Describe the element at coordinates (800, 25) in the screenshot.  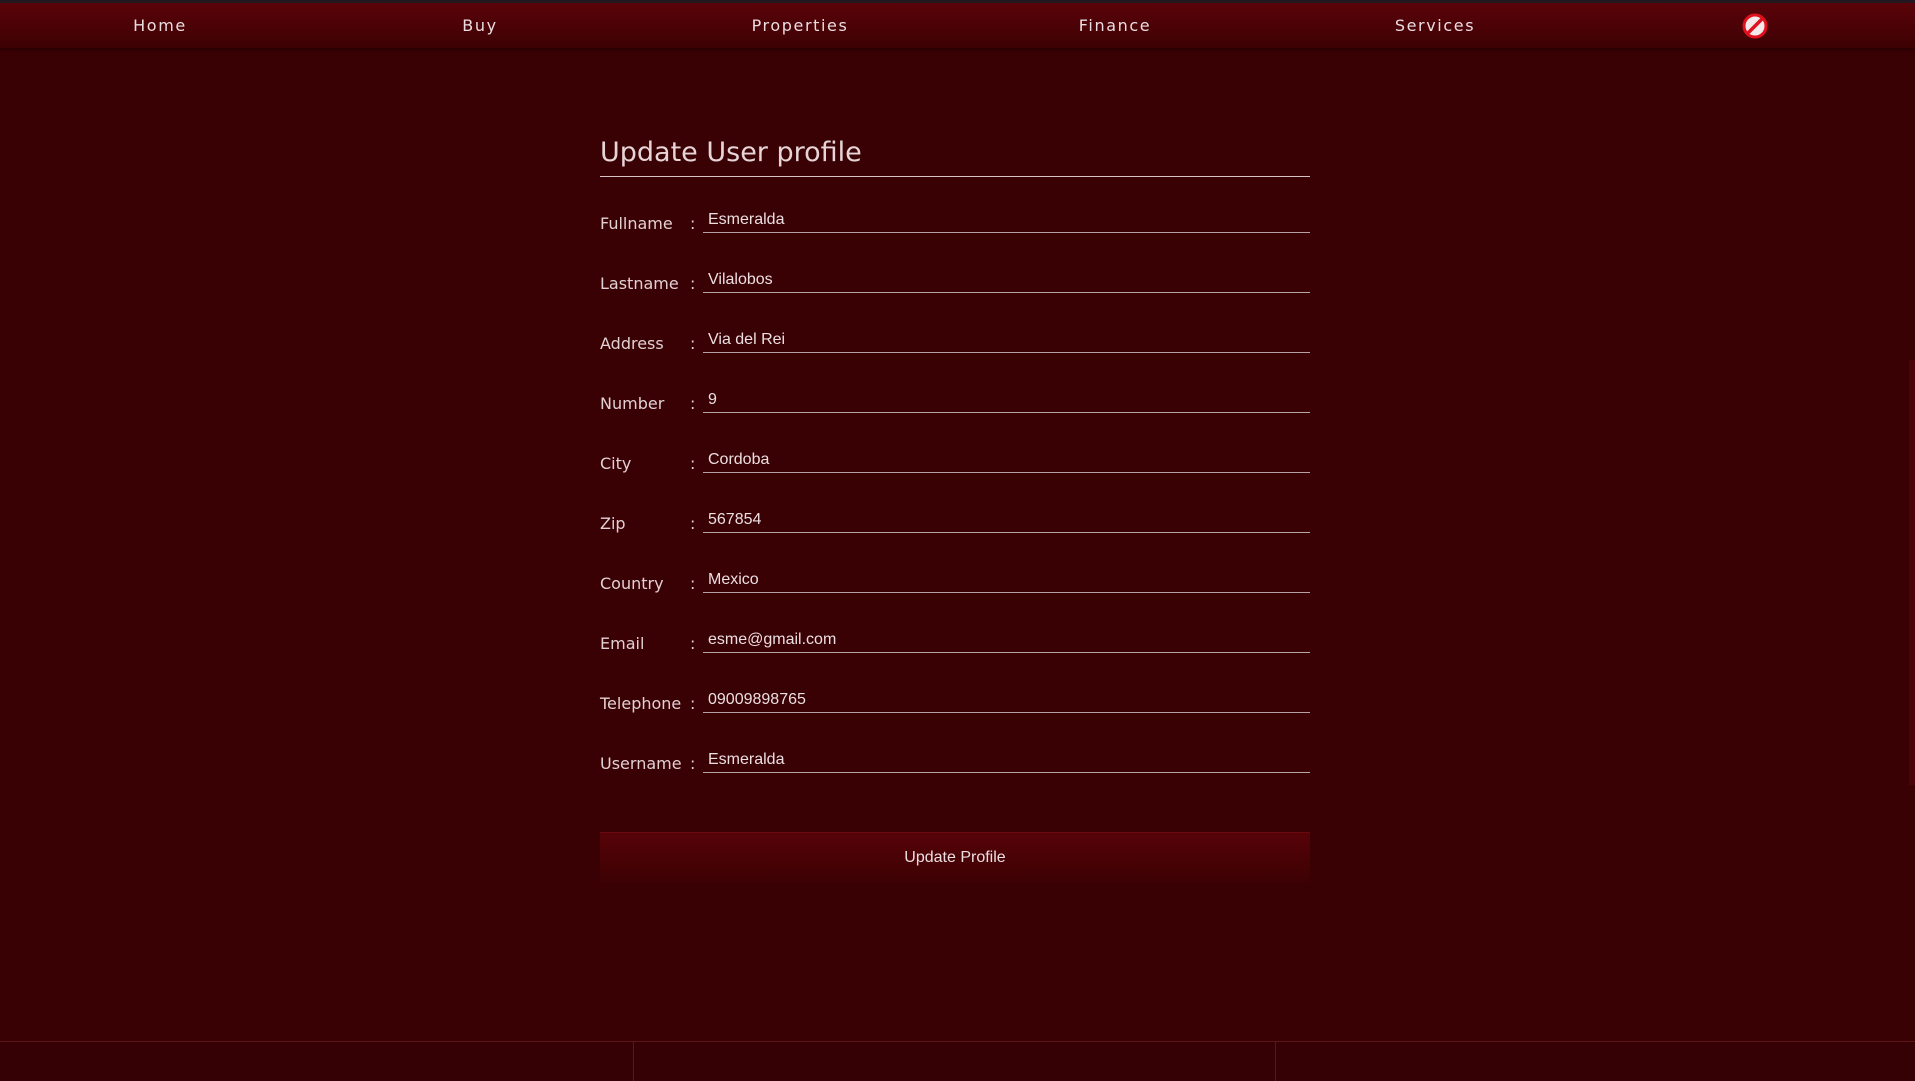
I see `nav-item-properties: Properties` at that location.